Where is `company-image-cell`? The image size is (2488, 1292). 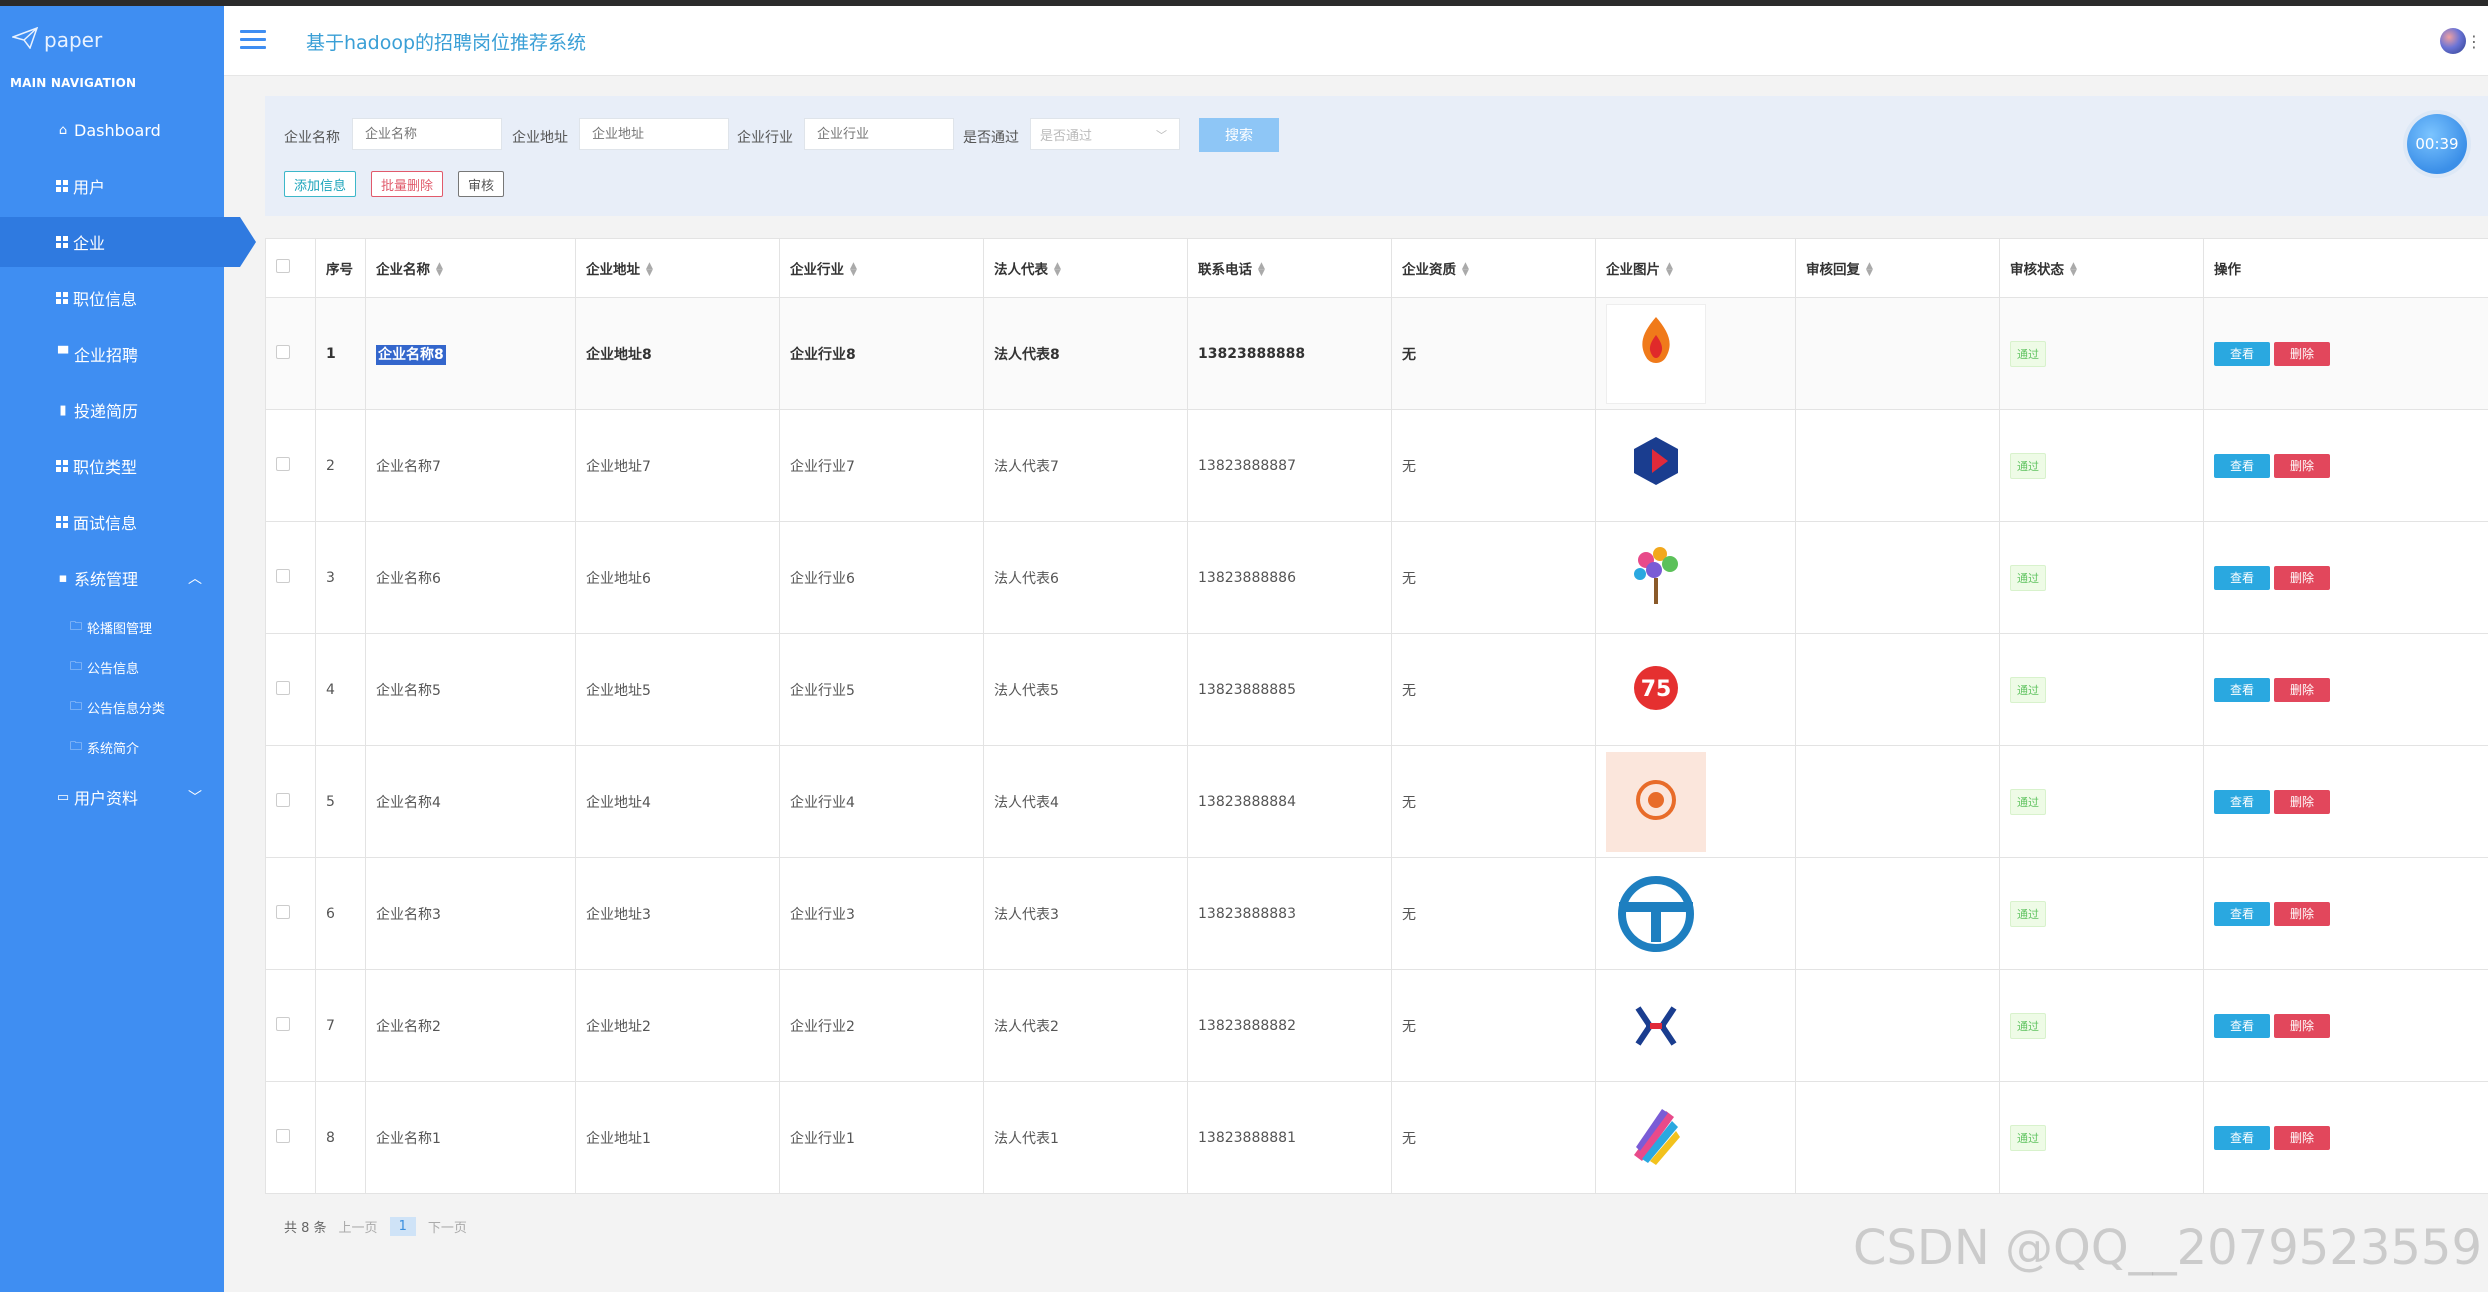
company-image-cell is located at coordinates (1695, 577).